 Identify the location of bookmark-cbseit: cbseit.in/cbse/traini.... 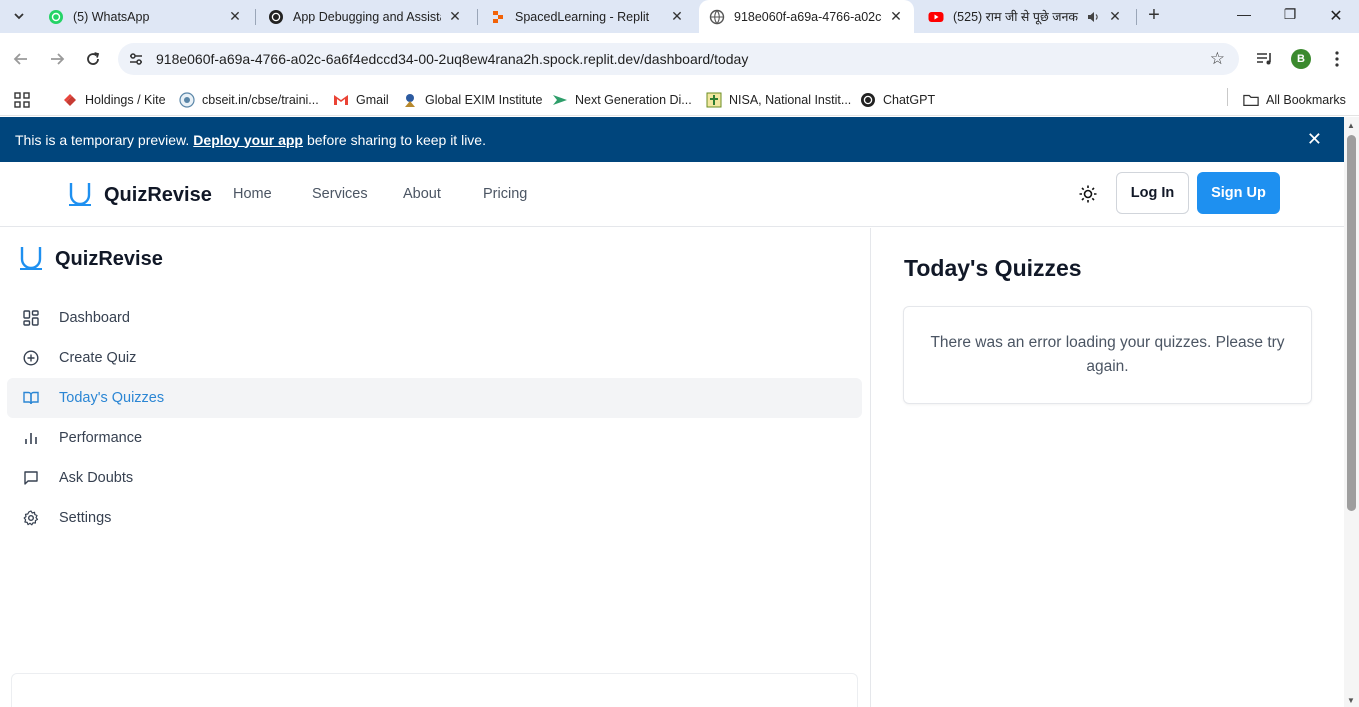
(249, 100).